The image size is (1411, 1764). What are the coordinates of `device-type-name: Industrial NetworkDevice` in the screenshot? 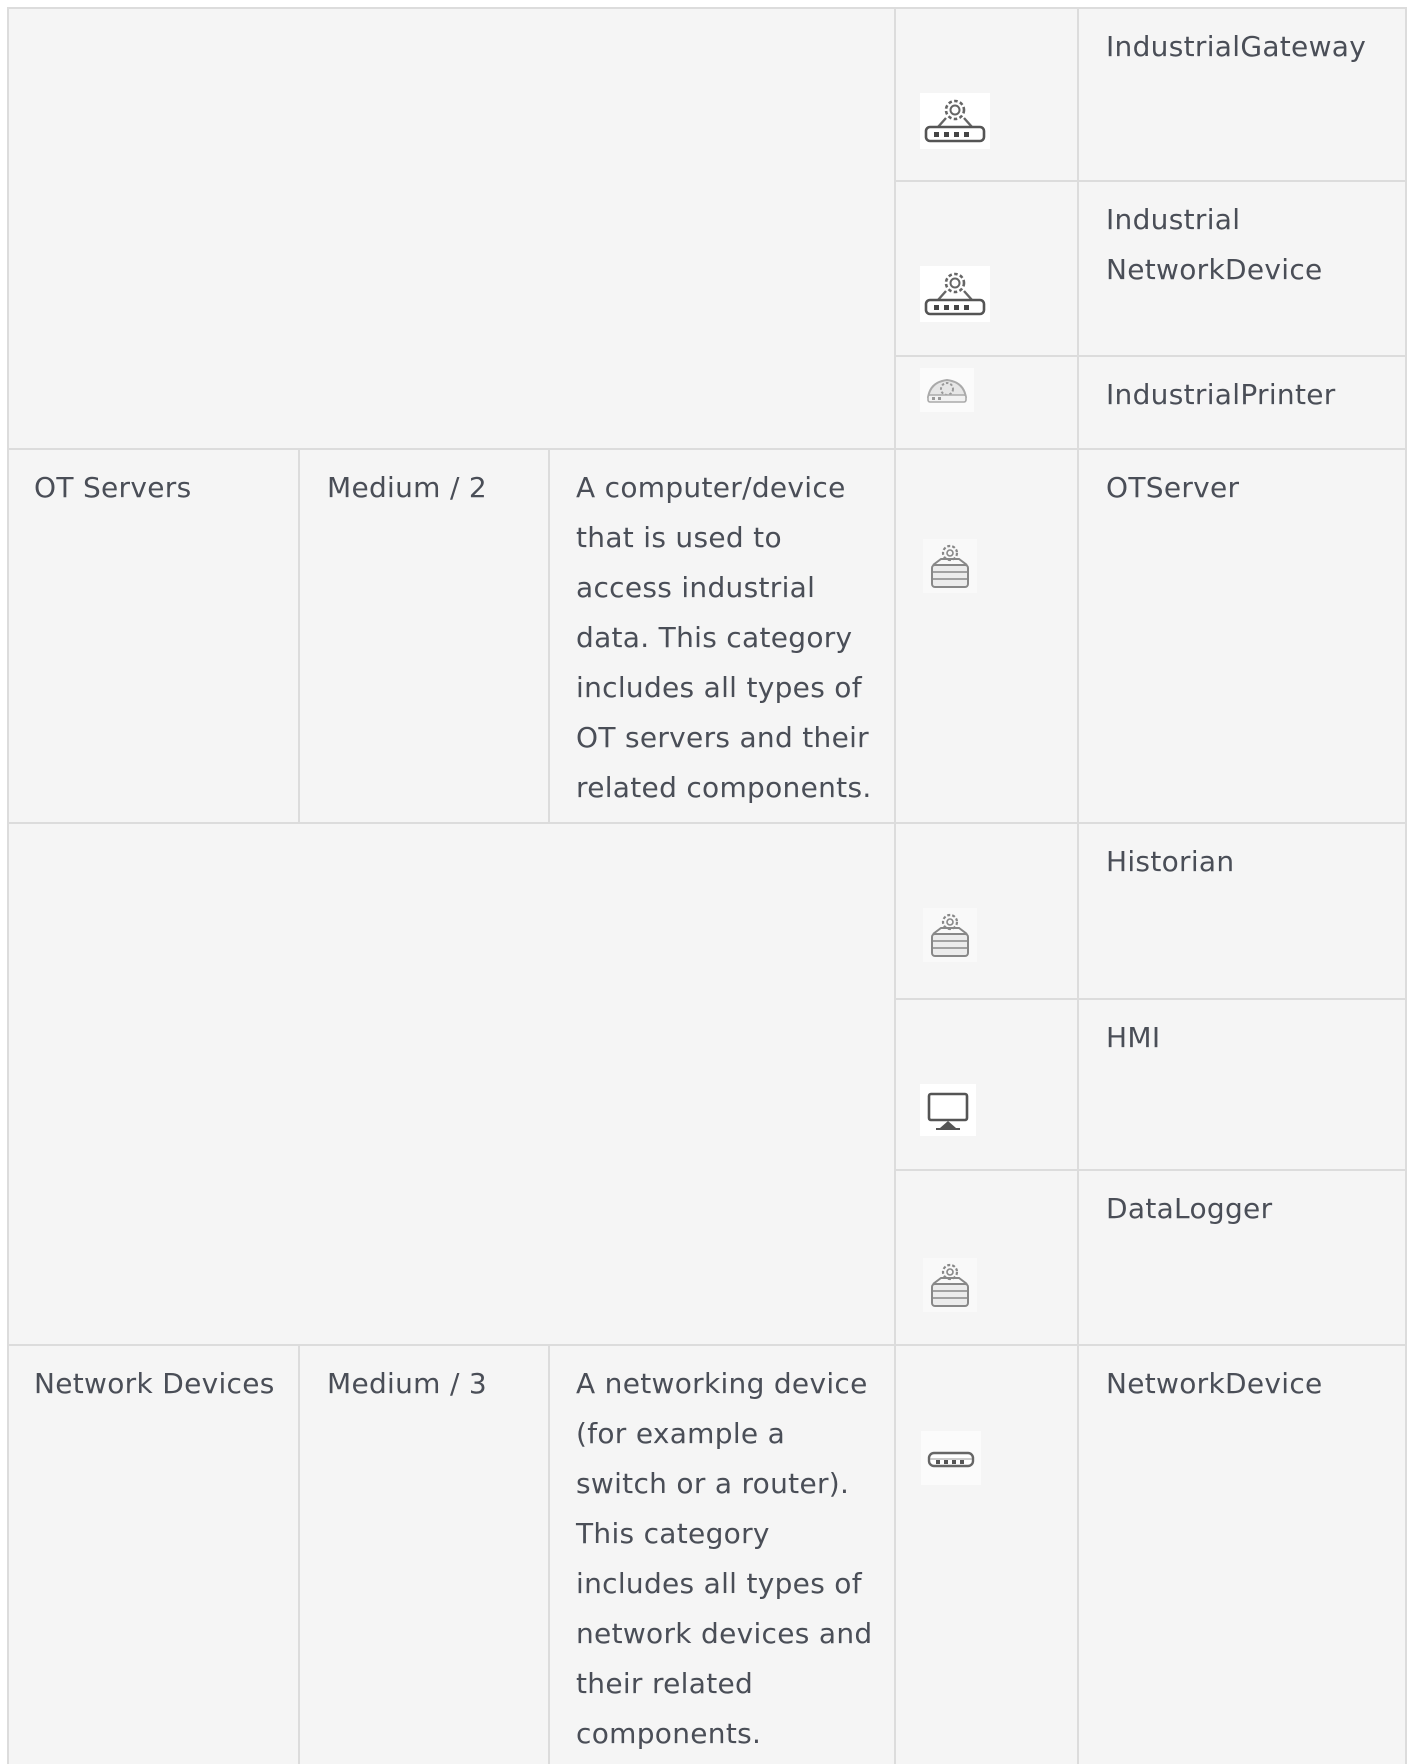 It's located at (1214, 244).